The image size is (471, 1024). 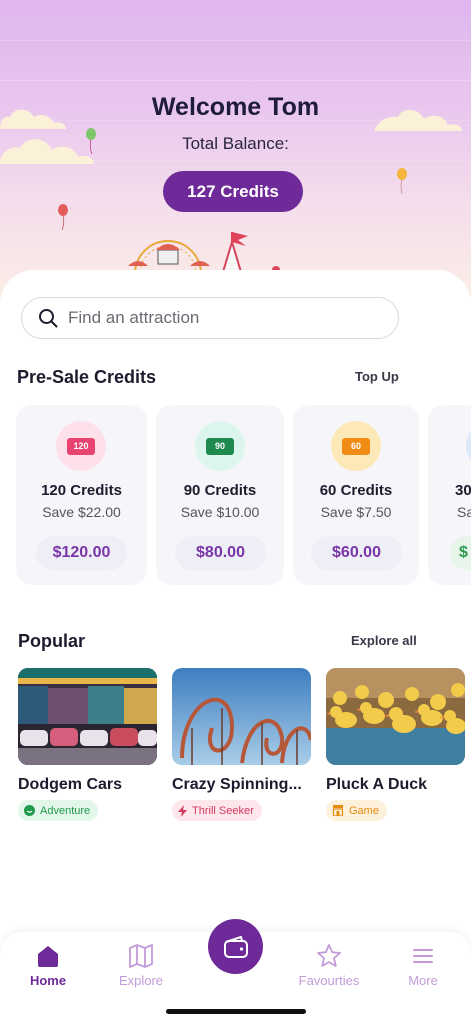 I want to click on credit-save: Save $10.00, so click(x=220, y=512).